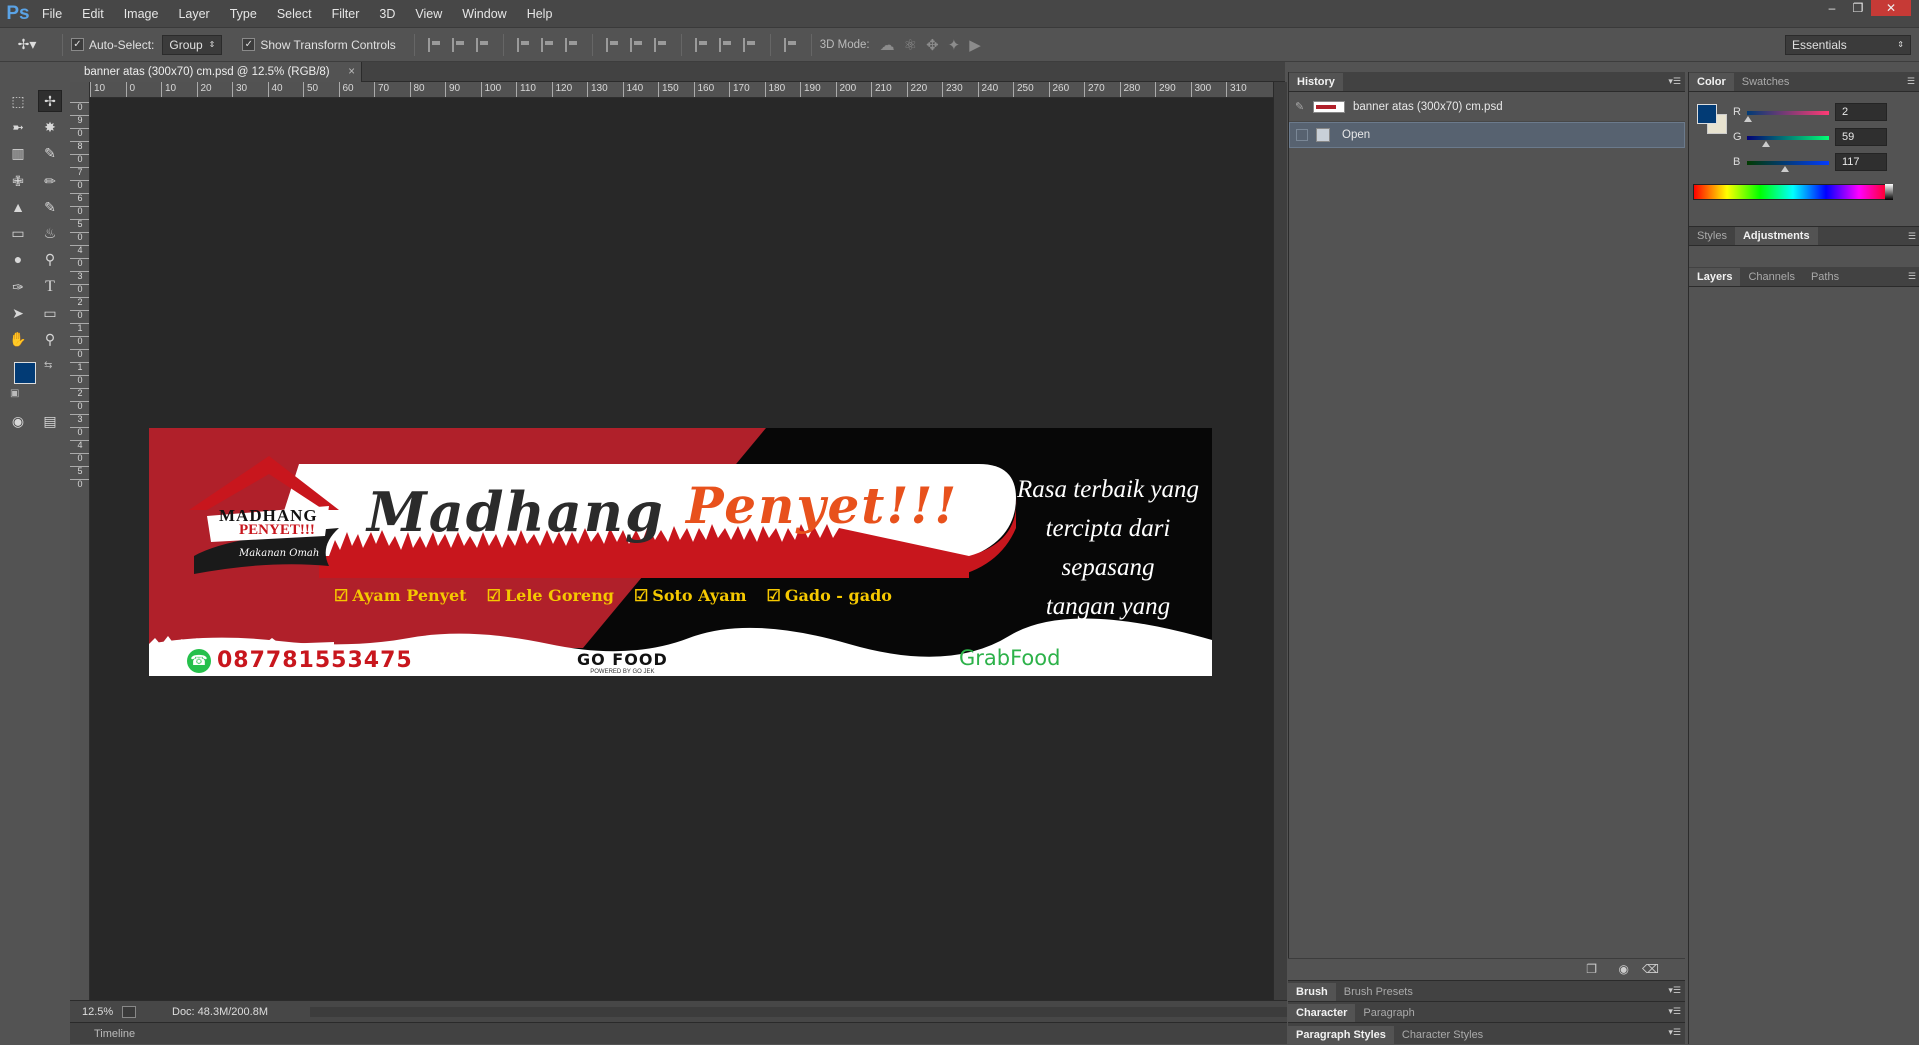 The height and width of the screenshot is (1045, 1919). Describe the element at coordinates (18, 233) in the screenshot. I see `eraser-icon: ▭` at that location.